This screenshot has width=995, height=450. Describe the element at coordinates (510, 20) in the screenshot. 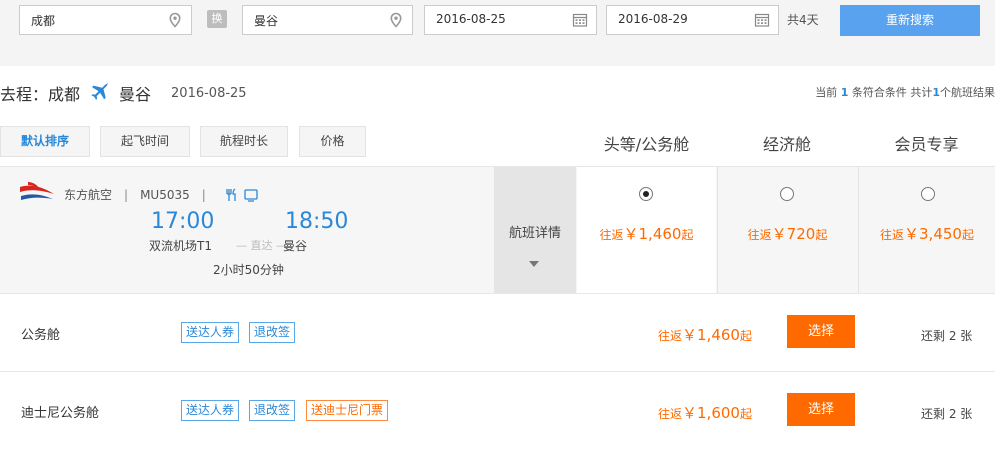

I see `depart-date-field: 2016-08-25` at that location.